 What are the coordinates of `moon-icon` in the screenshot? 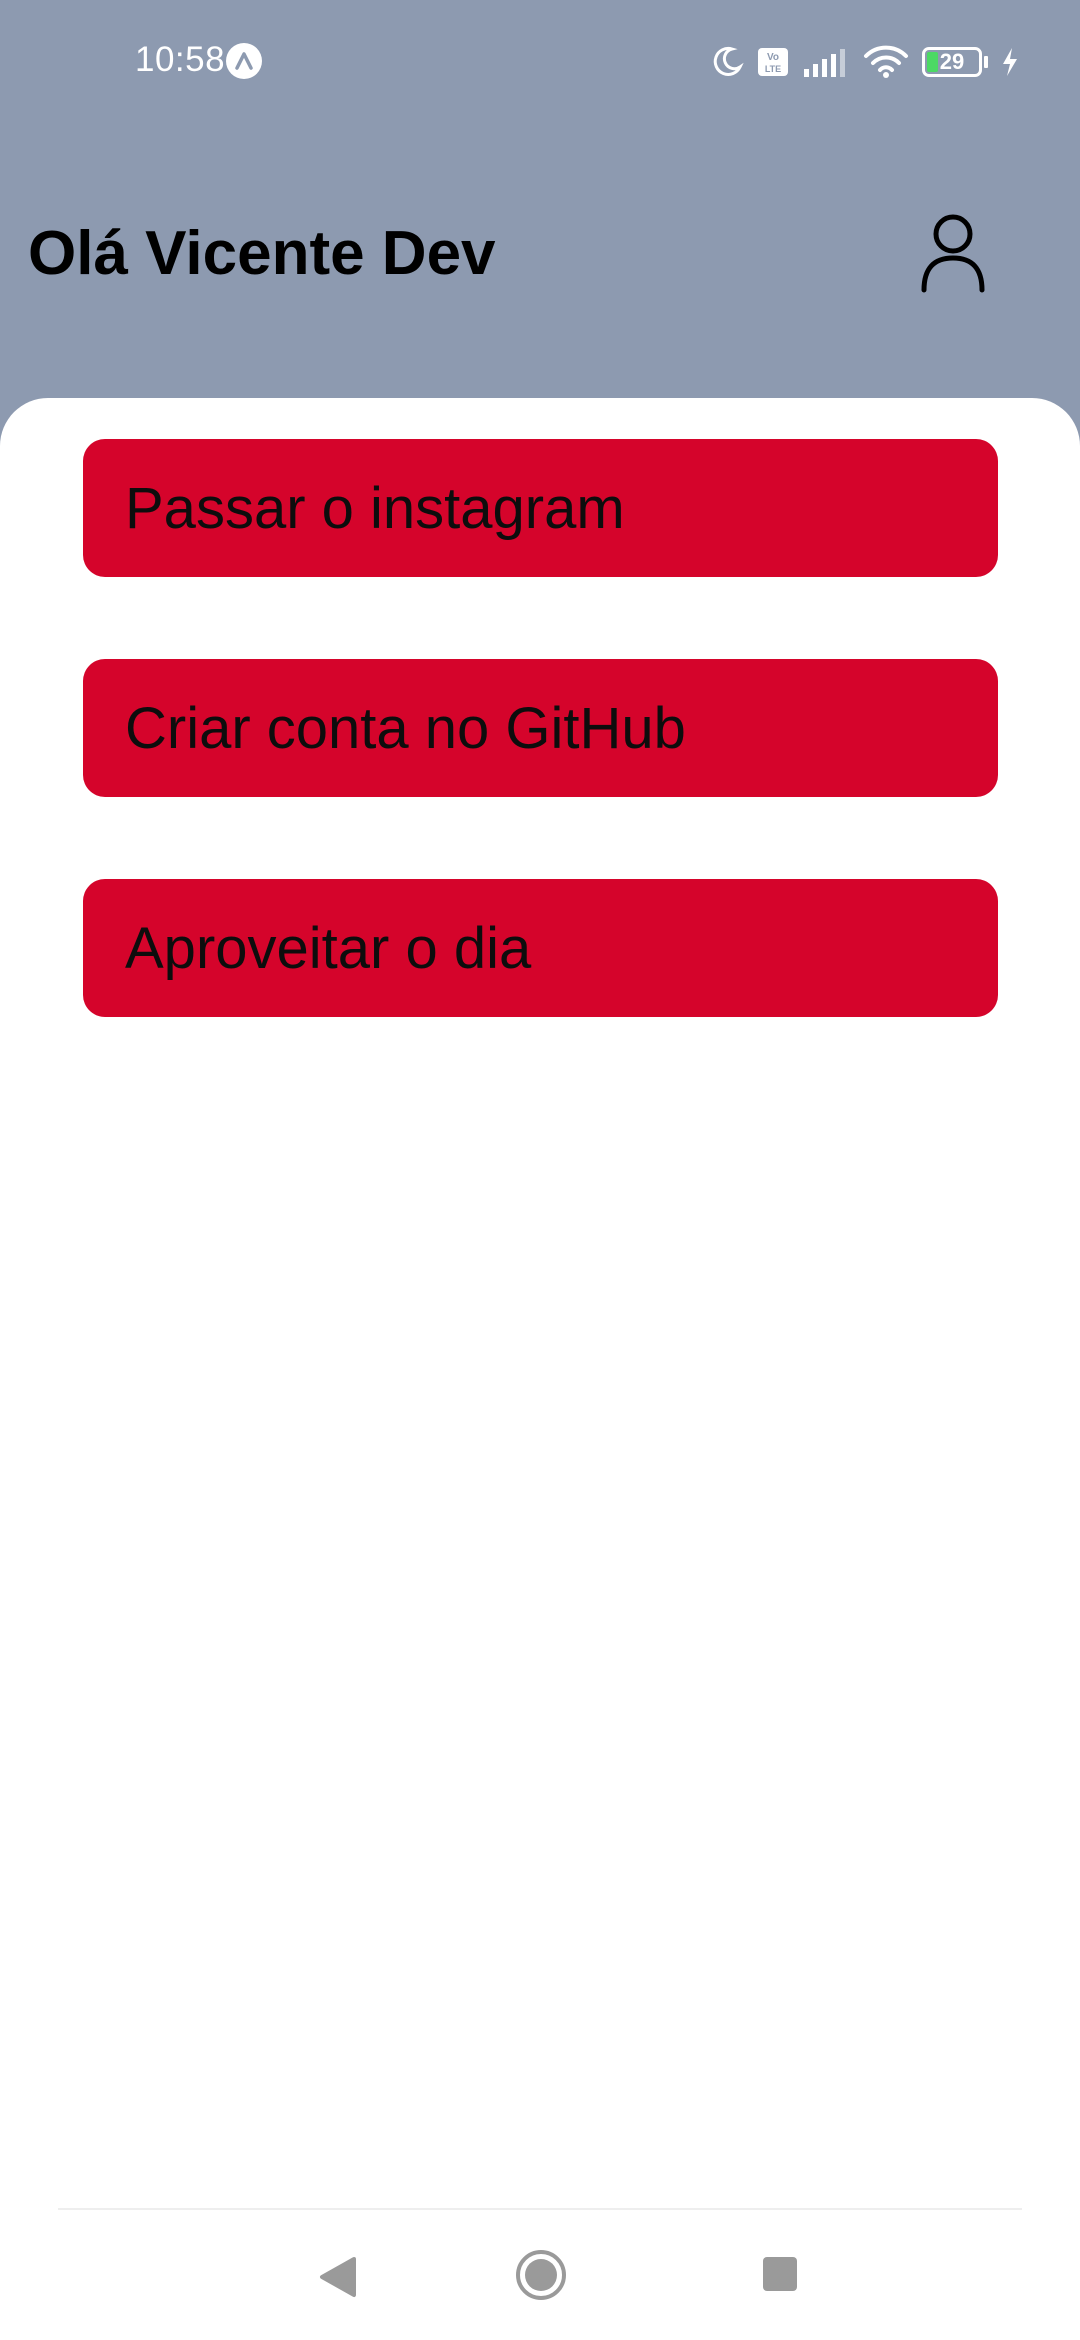 It's located at (727, 62).